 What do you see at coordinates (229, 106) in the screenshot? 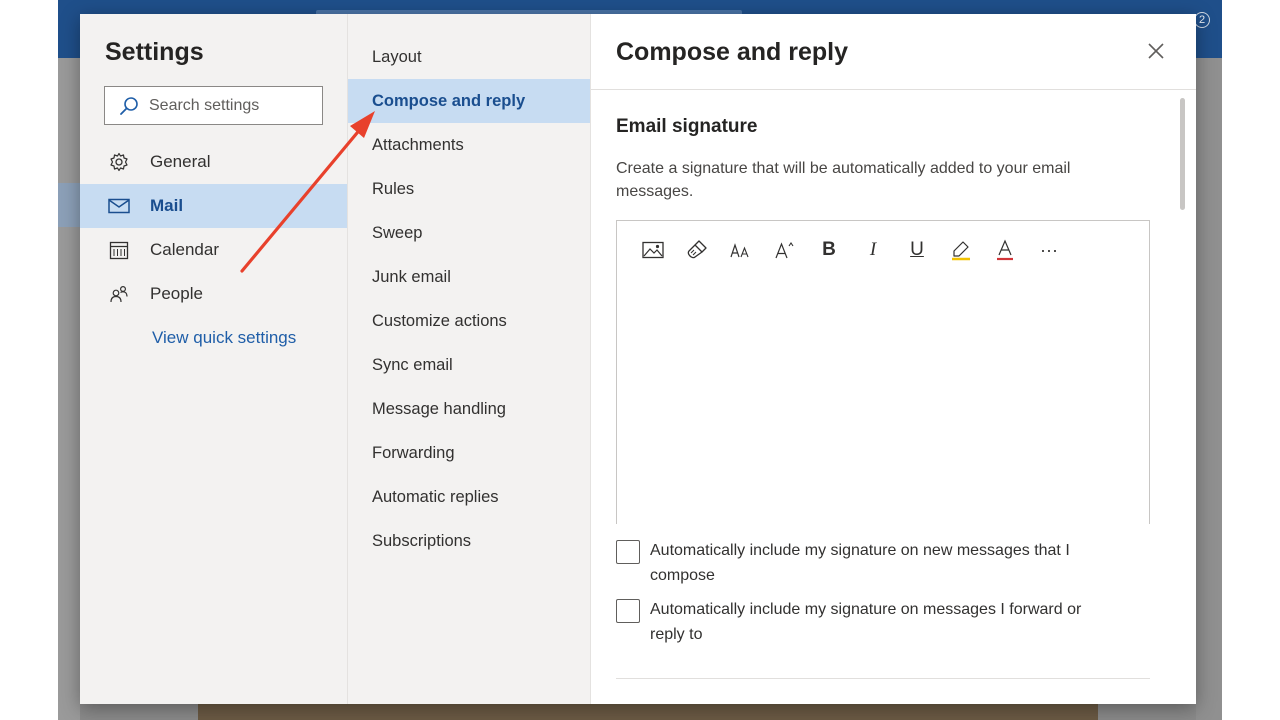
I see `search-settings-input` at bounding box center [229, 106].